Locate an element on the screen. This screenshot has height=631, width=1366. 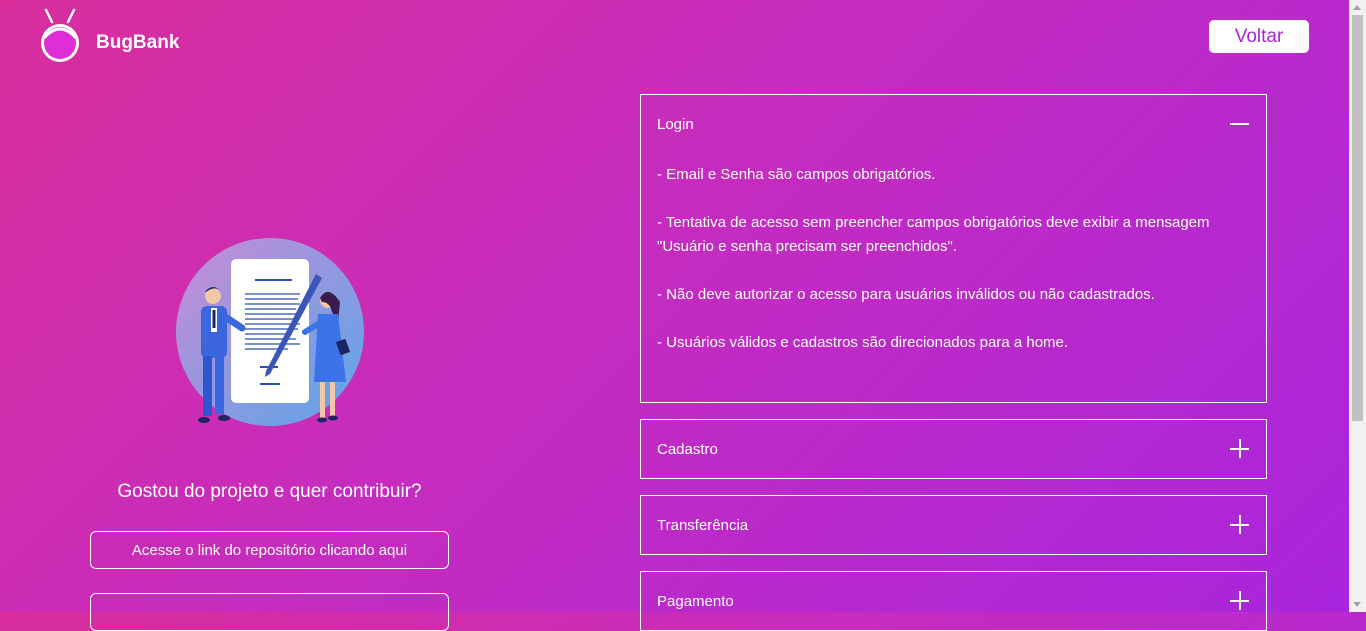
illustration-graphic is located at coordinates (270, 332).